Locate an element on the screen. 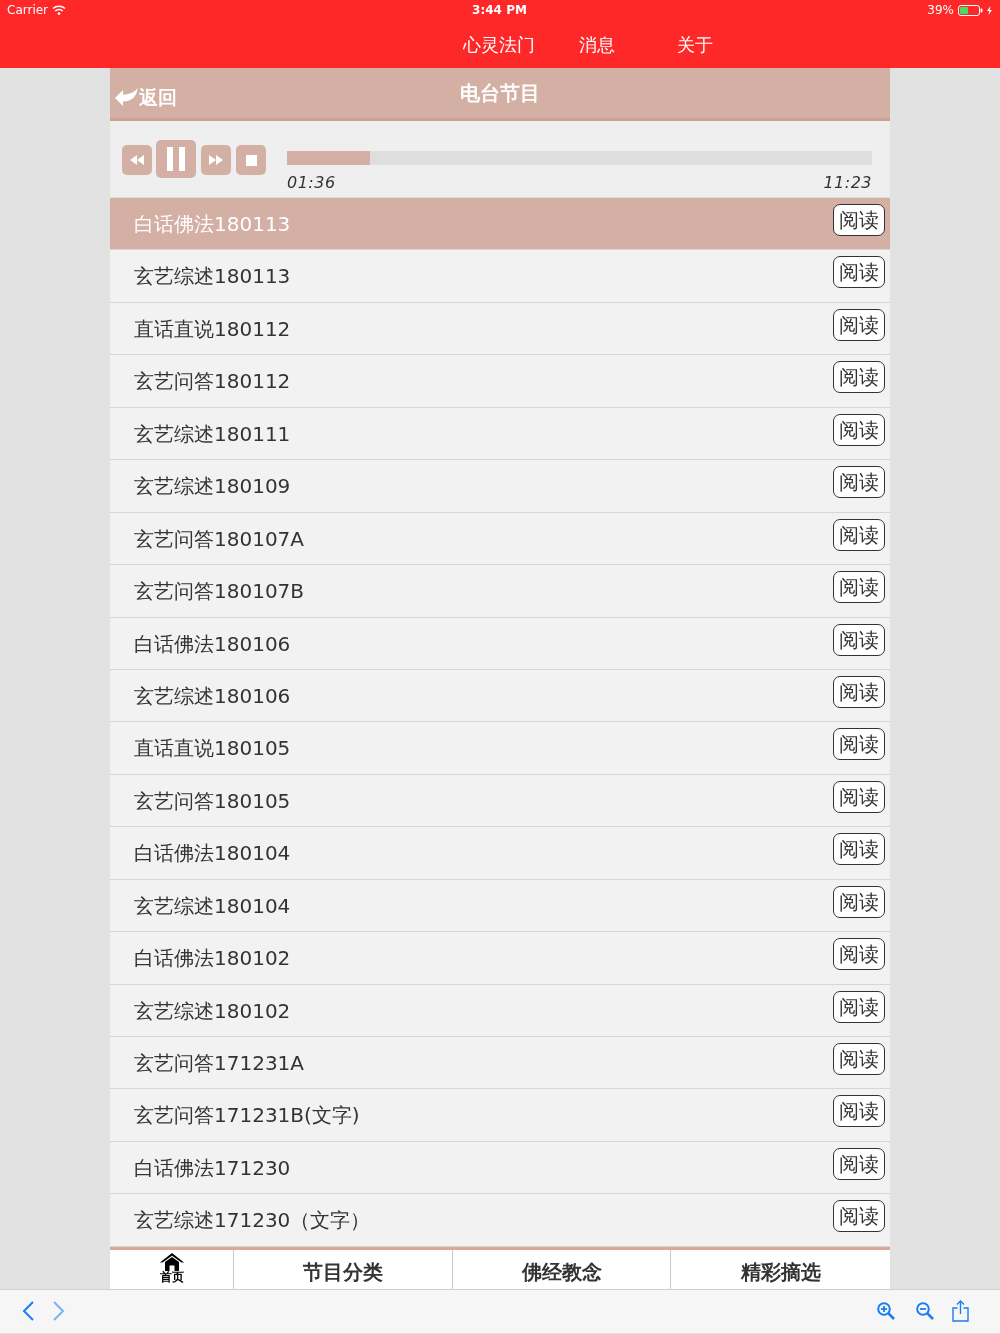 Image resolution: width=1000 pixels, height=1334 pixels. program-title: 玄艺综述180113 is located at coordinates (212, 277).